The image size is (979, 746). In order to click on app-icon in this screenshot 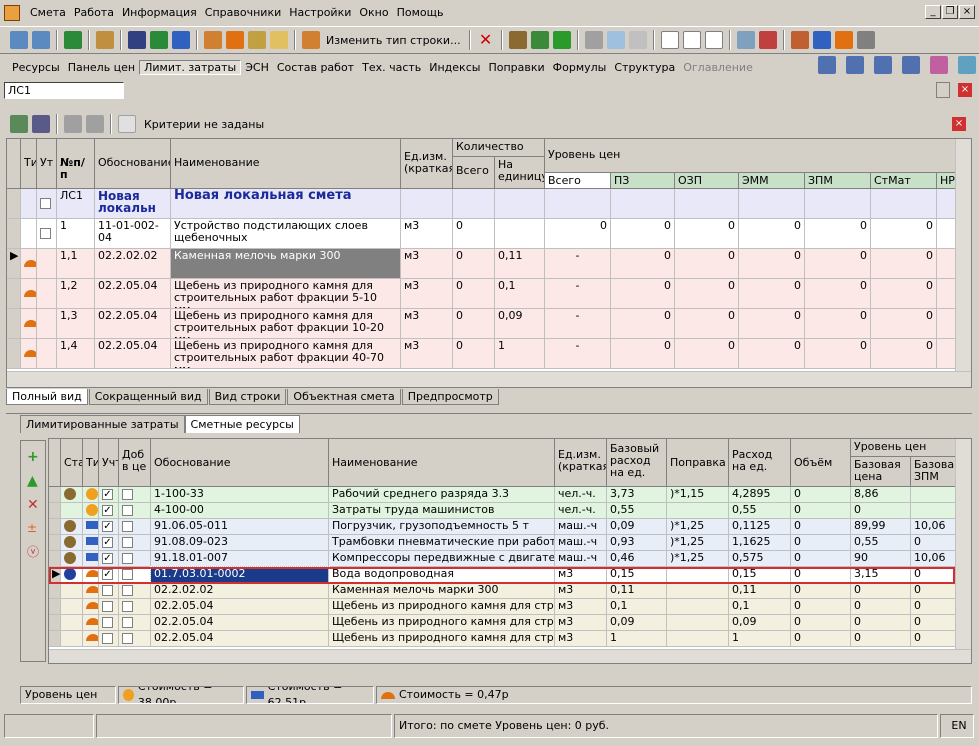, I will do `click(12, 13)`.